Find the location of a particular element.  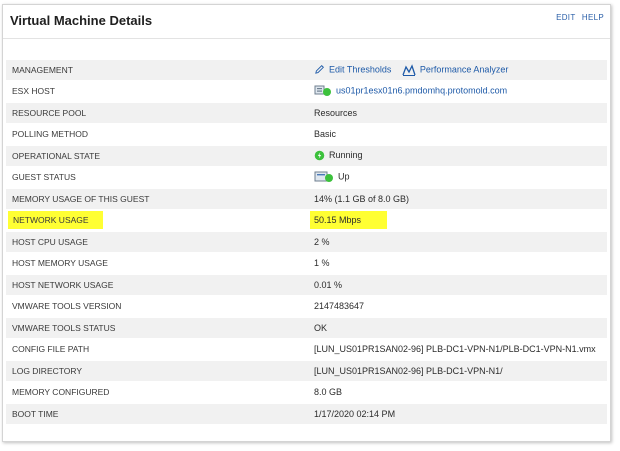

row-label: GUEST STATUS is located at coordinates (159, 177).